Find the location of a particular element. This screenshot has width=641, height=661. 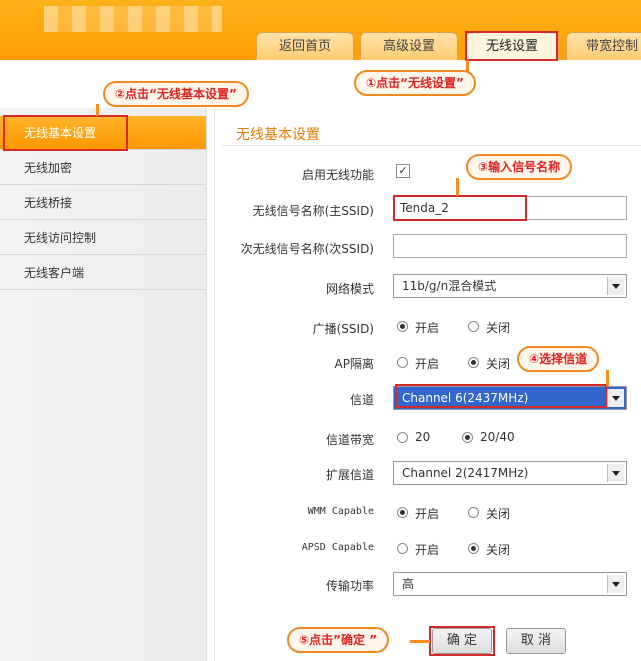

highlight-tab-wireless is located at coordinates (511, 46).